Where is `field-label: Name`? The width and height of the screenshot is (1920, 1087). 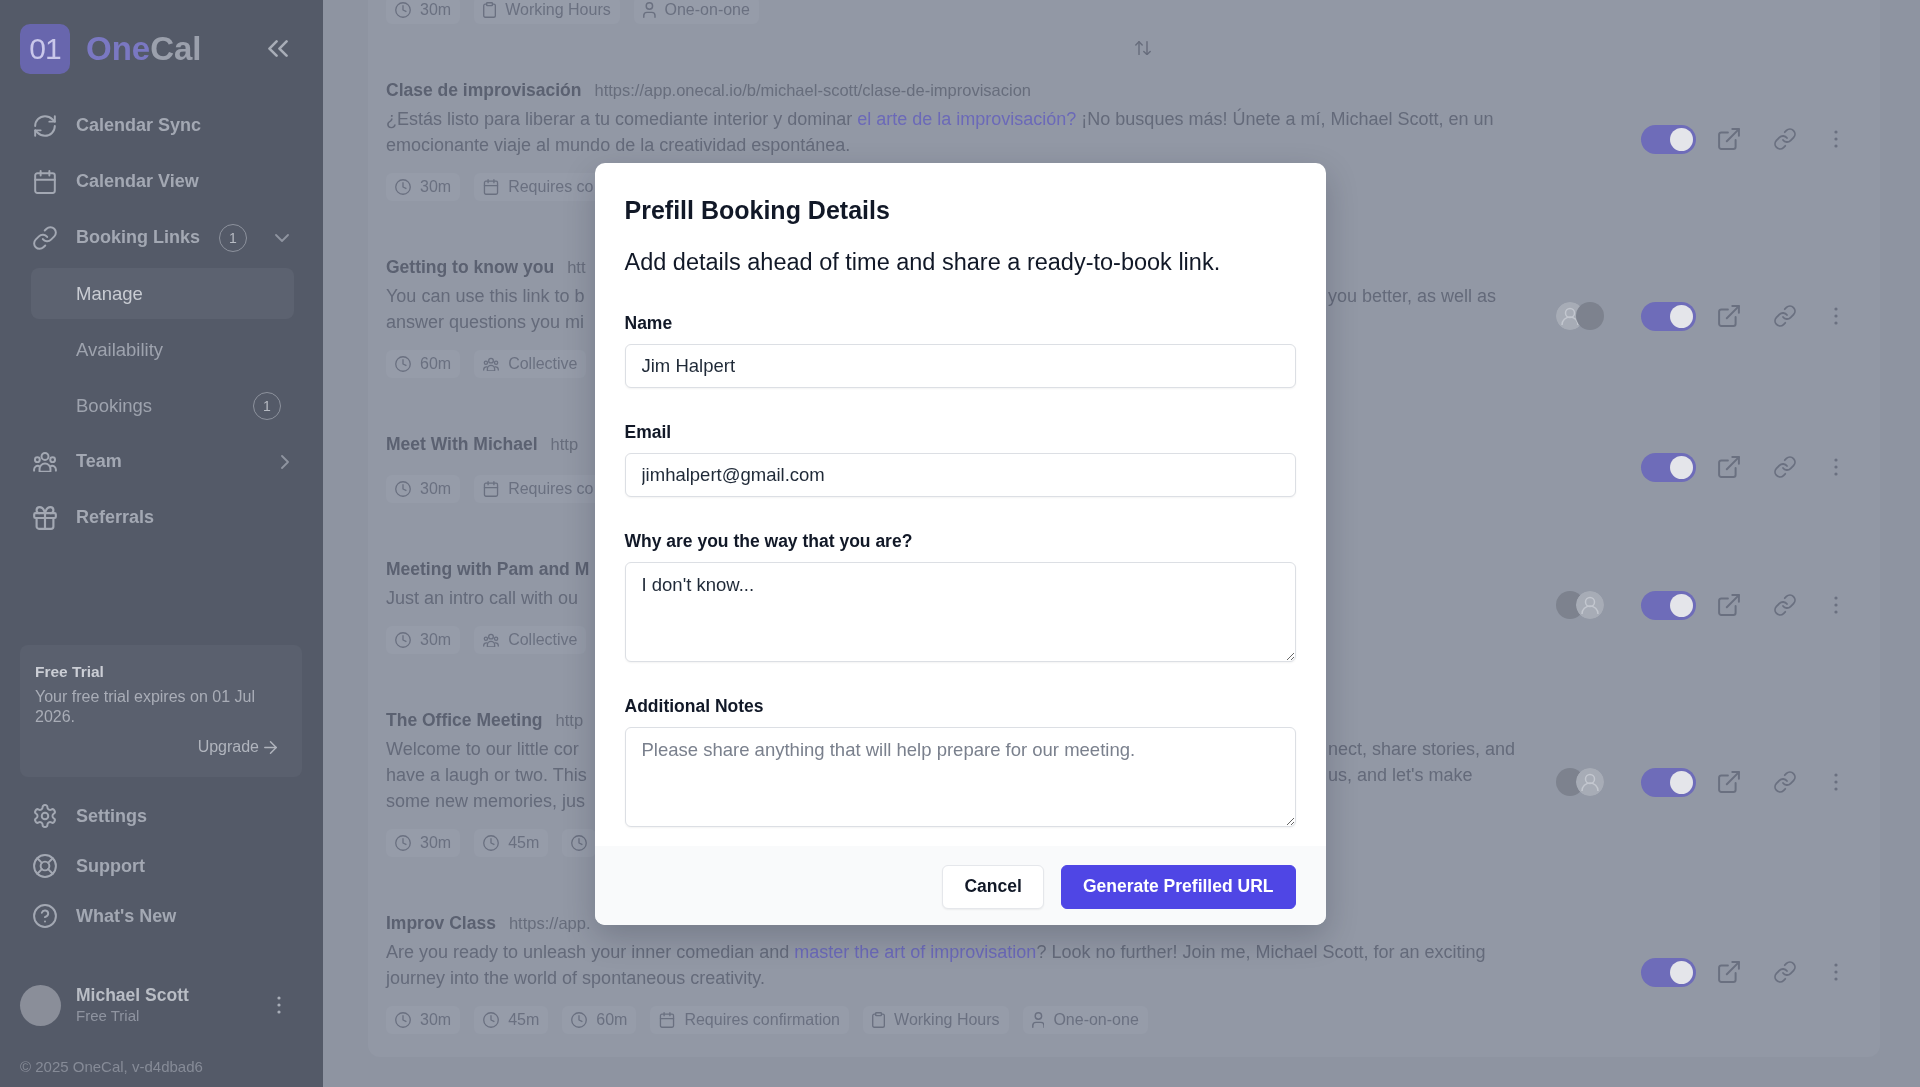 field-label: Name is located at coordinates (649, 322).